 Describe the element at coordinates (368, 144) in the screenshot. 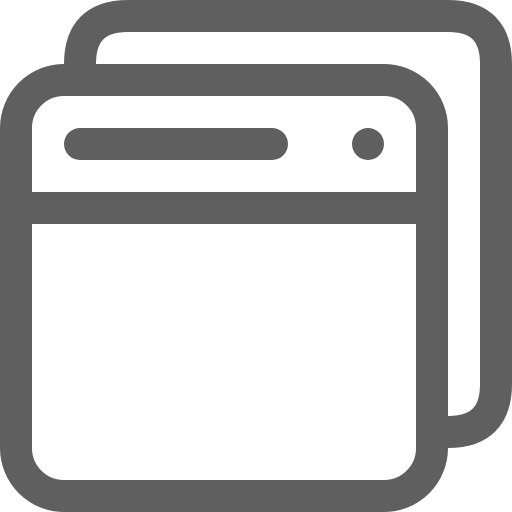

I see `window-control-dot` at that location.